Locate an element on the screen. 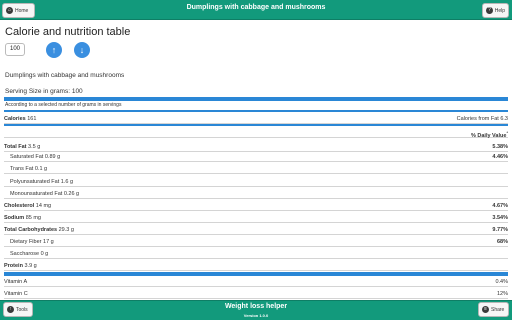  calories-label: Calories is located at coordinates (15, 119).